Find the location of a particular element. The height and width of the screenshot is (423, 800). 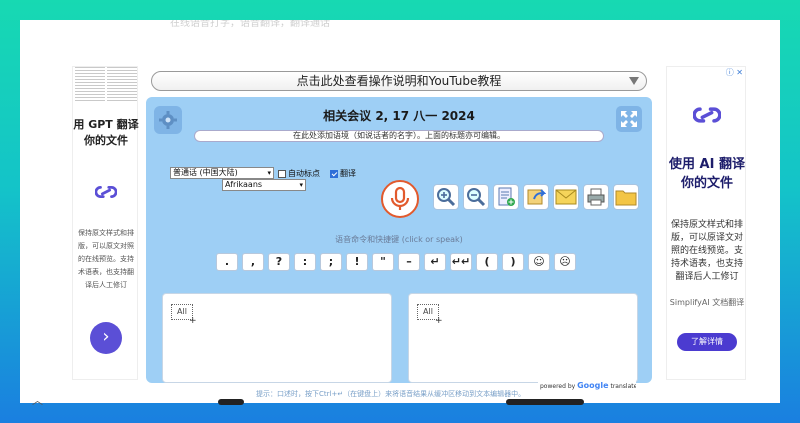

voice-commands-label: 语音命令和快捷键 (click or speak) is located at coordinates (399, 239).